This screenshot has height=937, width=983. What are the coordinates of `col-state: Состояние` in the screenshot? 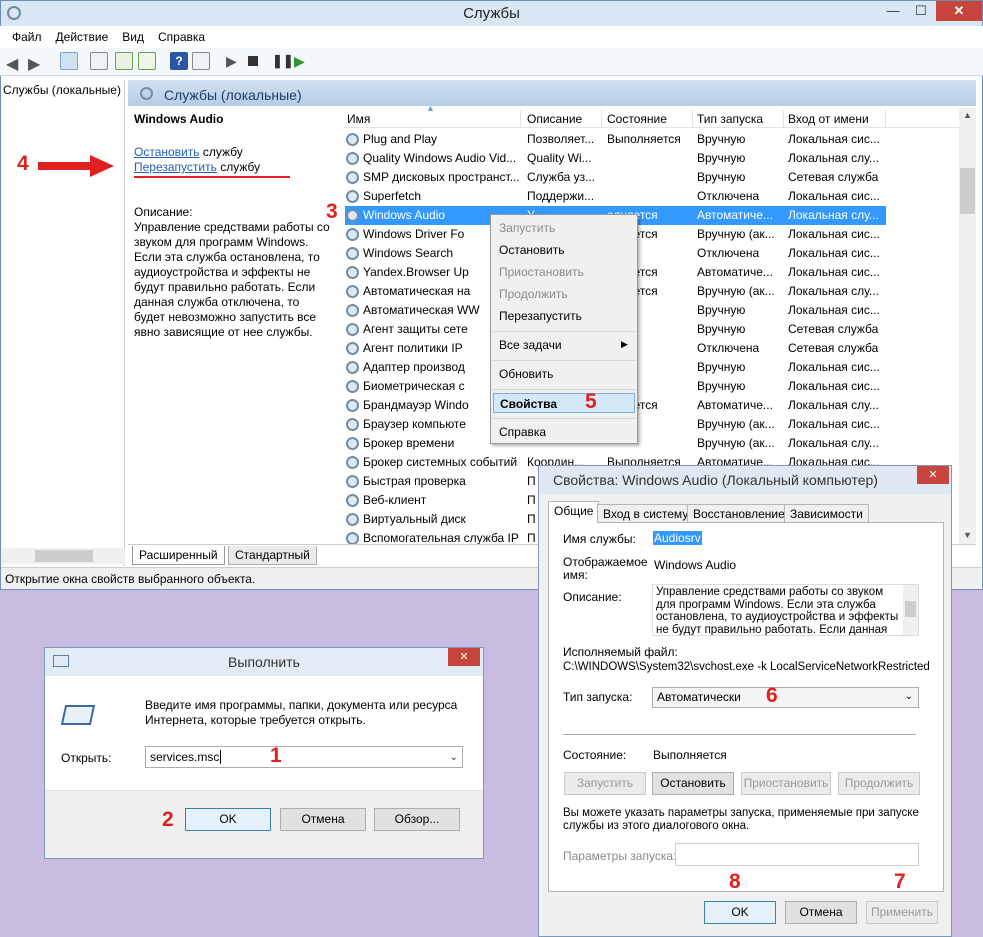 It's located at (648, 119).